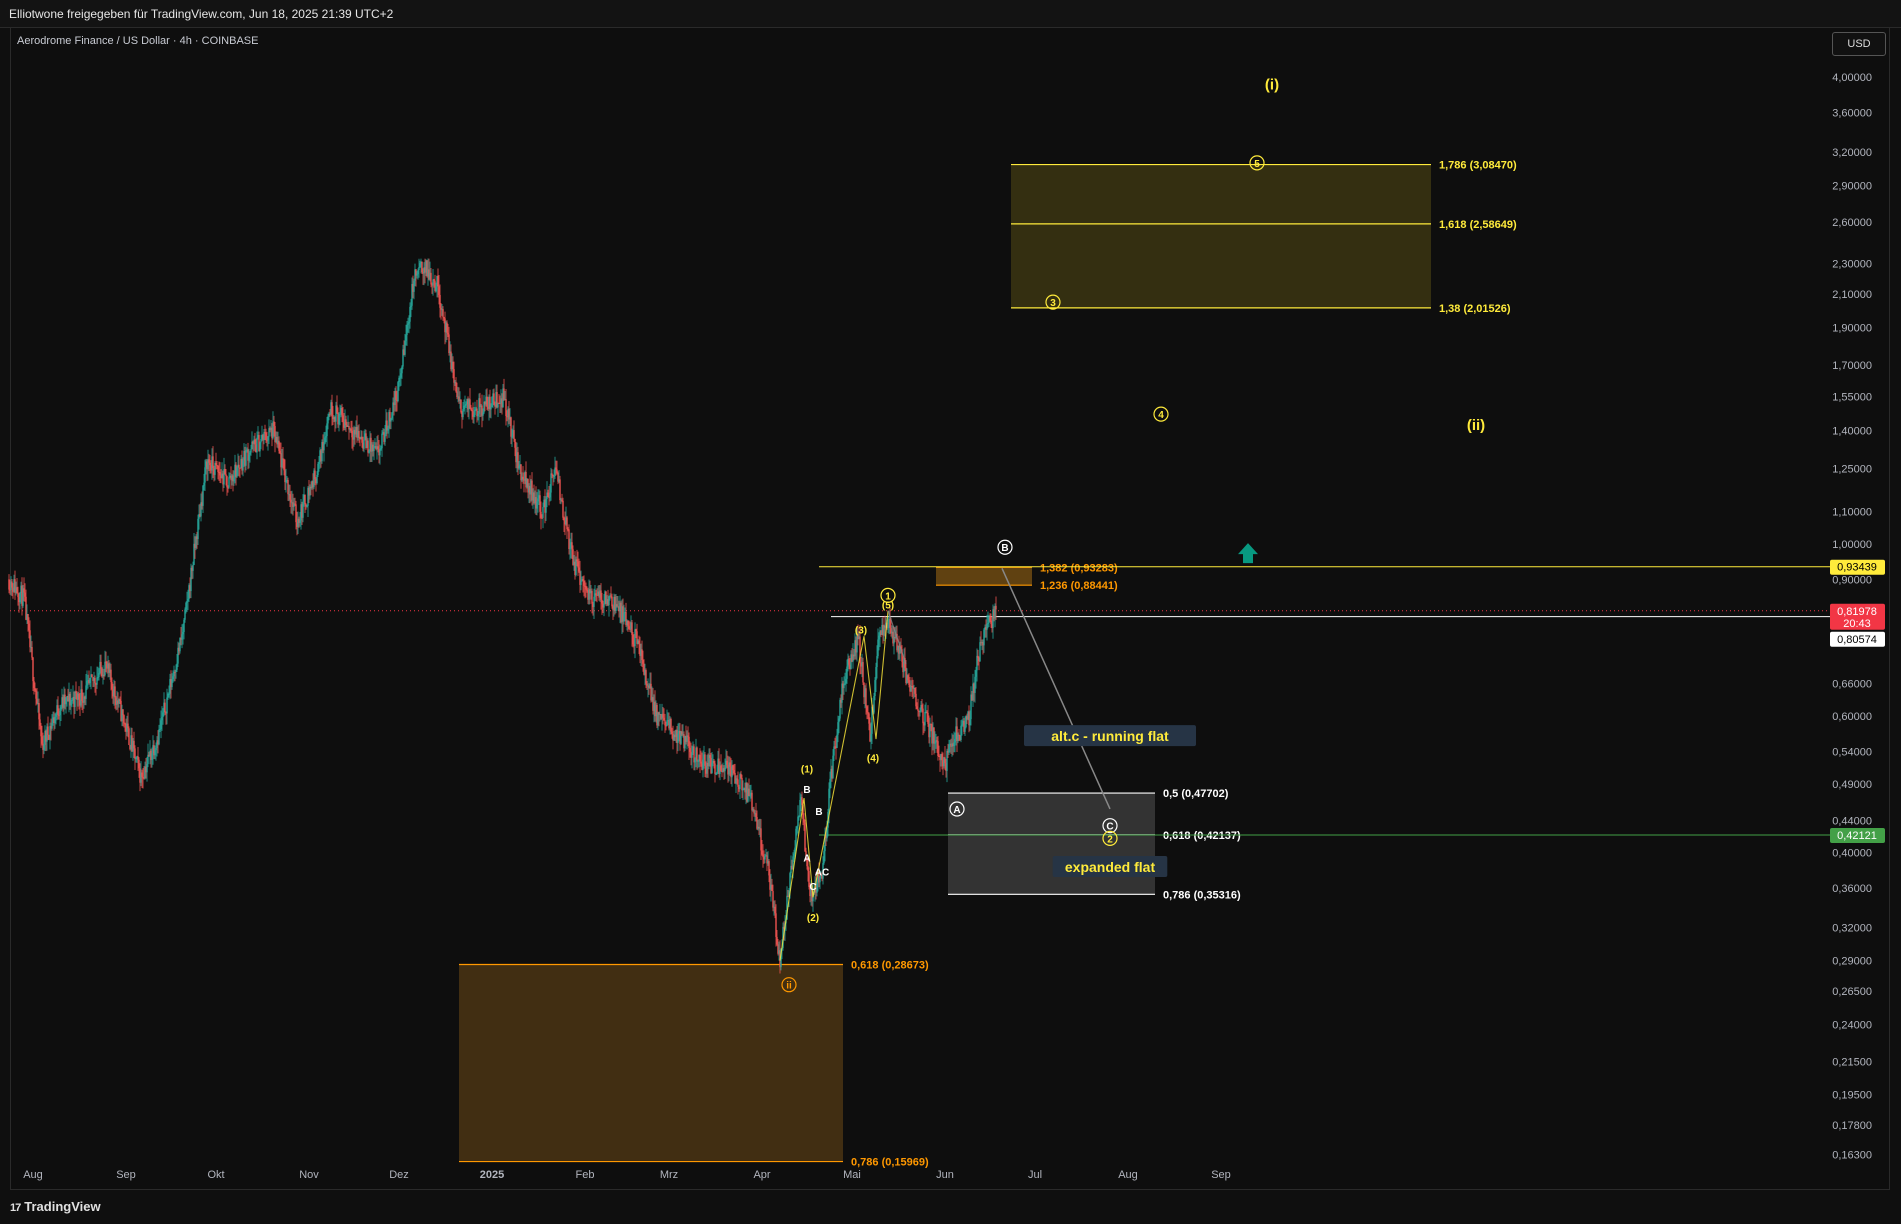 Image resolution: width=1901 pixels, height=1224 pixels. I want to click on currency-button: USD, so click(1859, 44).